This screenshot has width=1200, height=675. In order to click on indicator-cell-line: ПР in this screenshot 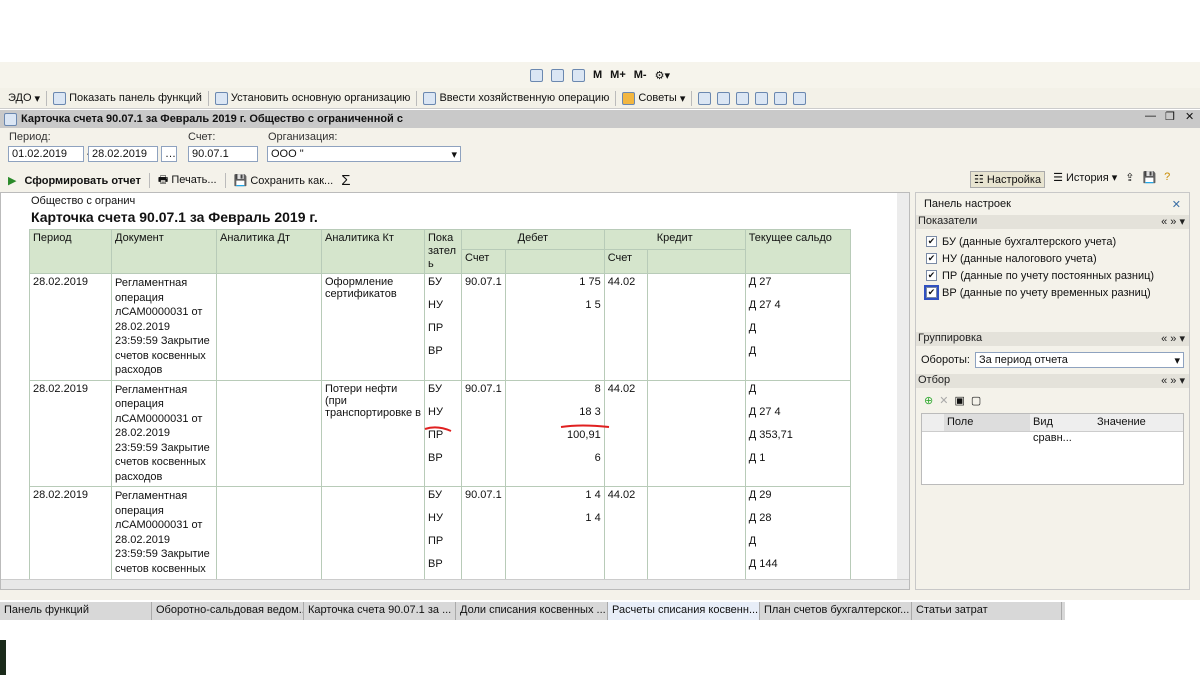, I will do `click(436, 541)`.